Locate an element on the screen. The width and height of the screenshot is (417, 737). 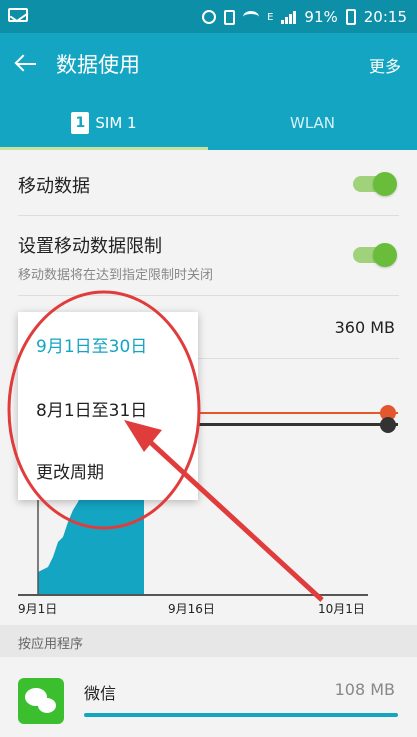
more-button: 更多 is located at coordinates (385, 65).